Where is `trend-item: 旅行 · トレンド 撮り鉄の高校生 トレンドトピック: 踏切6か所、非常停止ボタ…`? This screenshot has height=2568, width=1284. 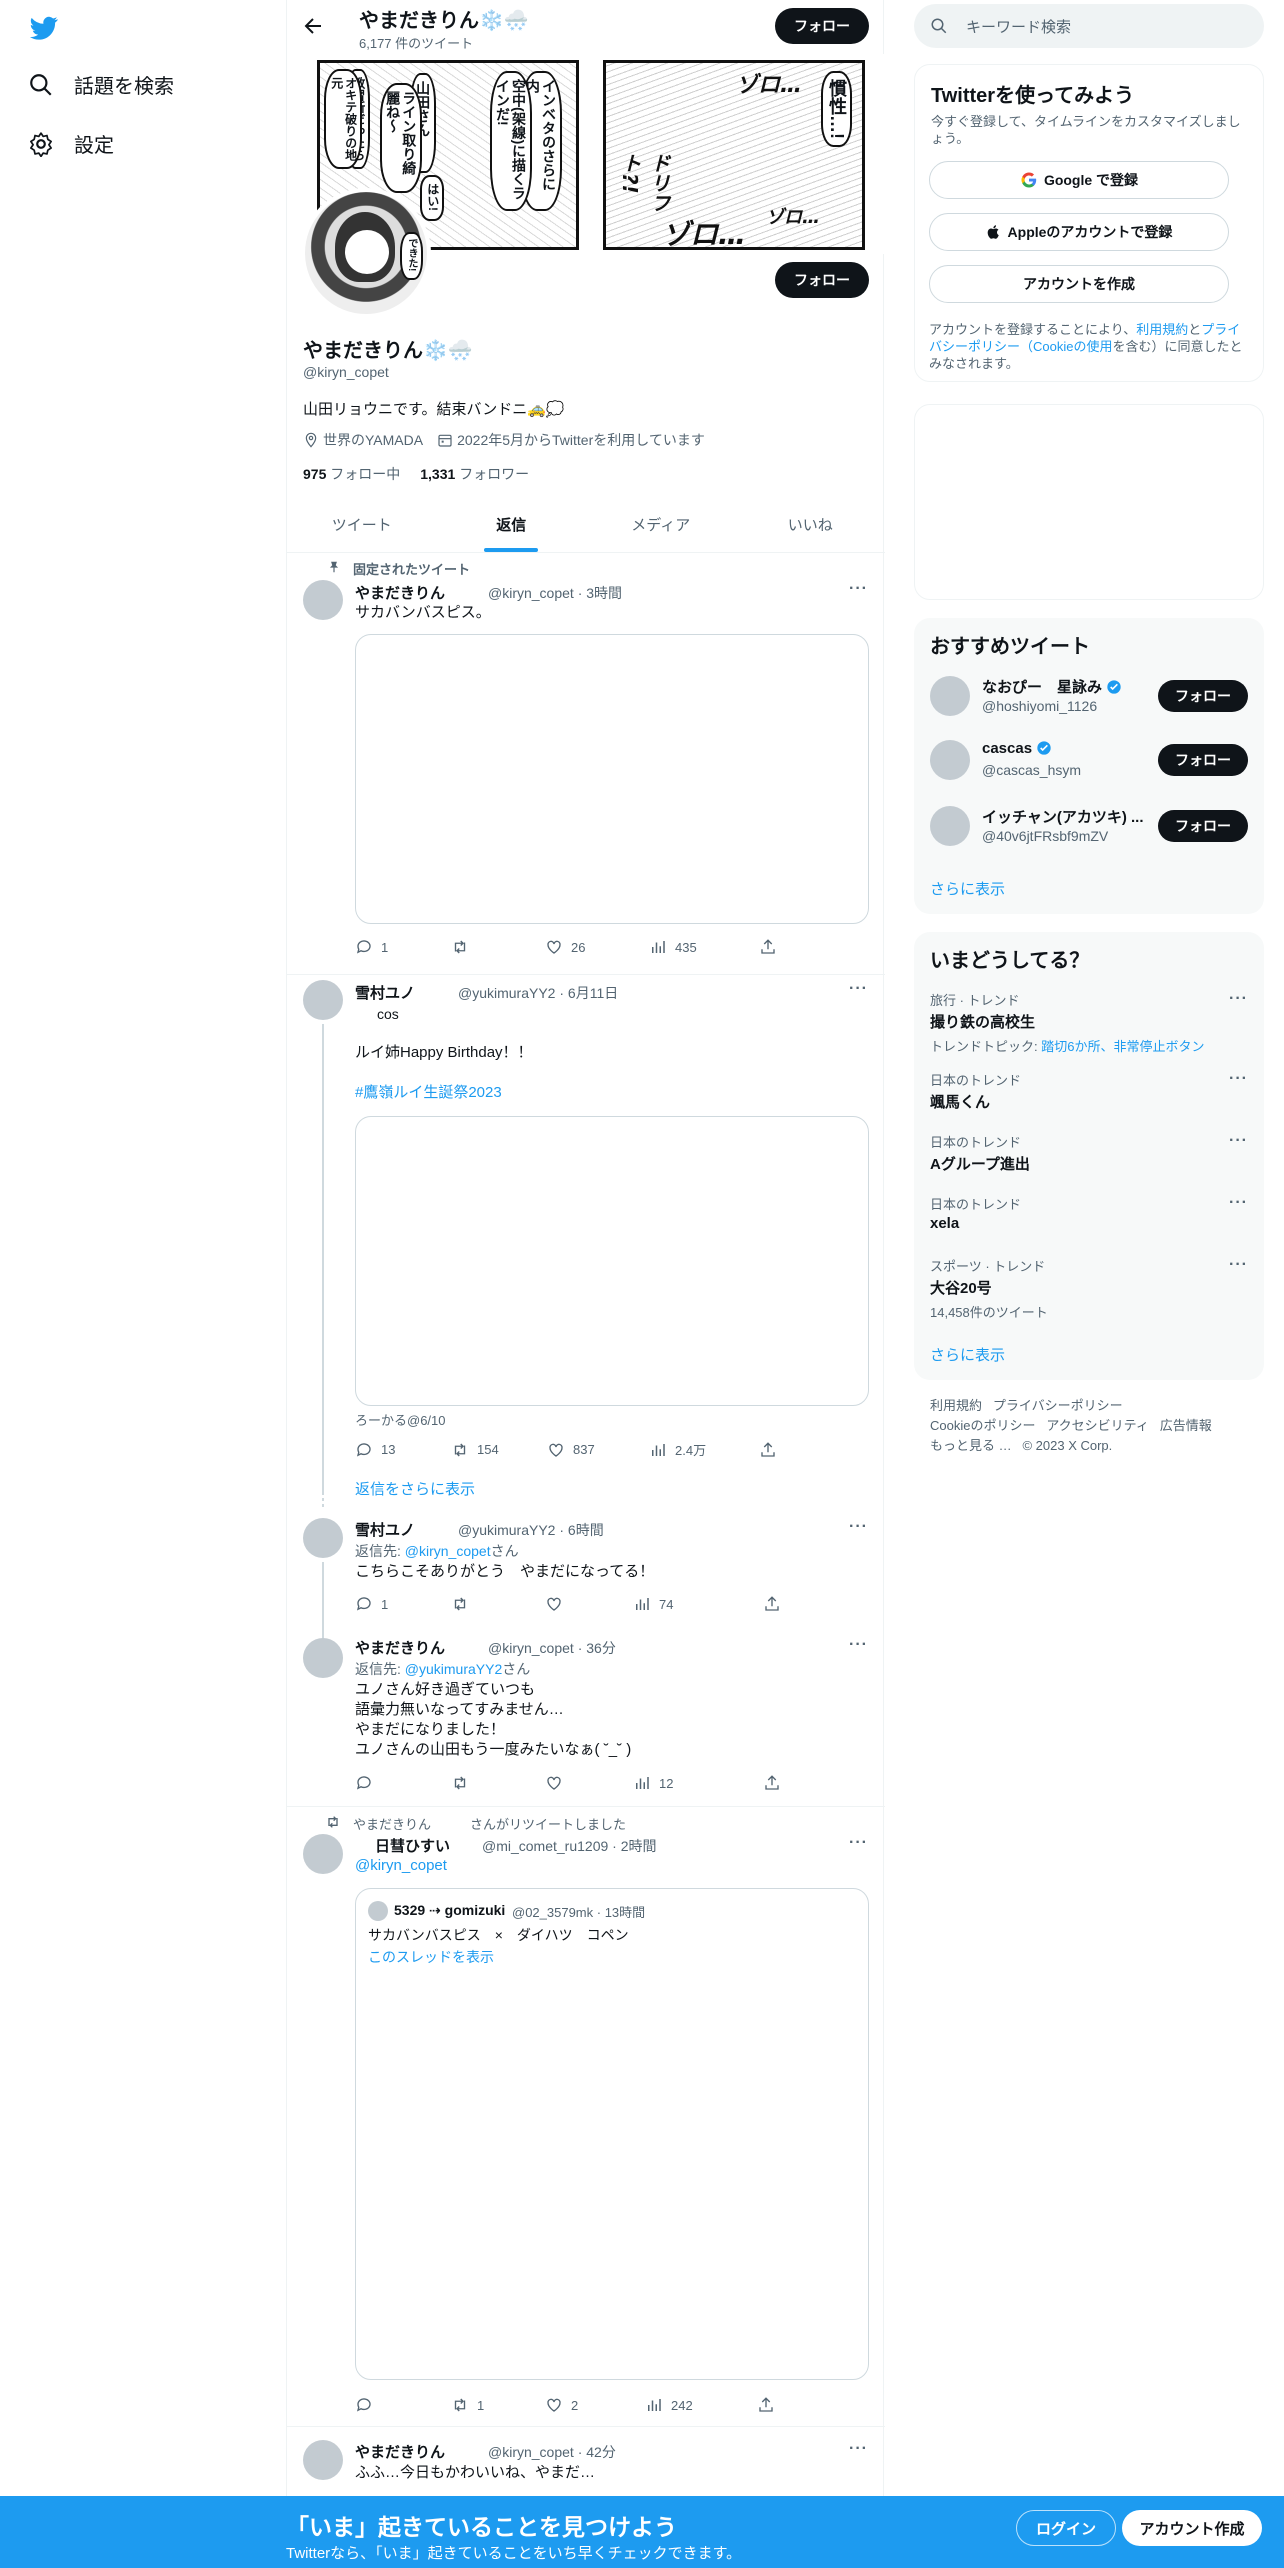 trend-item: 旅行 · トレンド 撮り鉄の高校生 トレンドトピック: 踏切6か所、非常停止ボタ… is located at coordinates (1089, 1022).